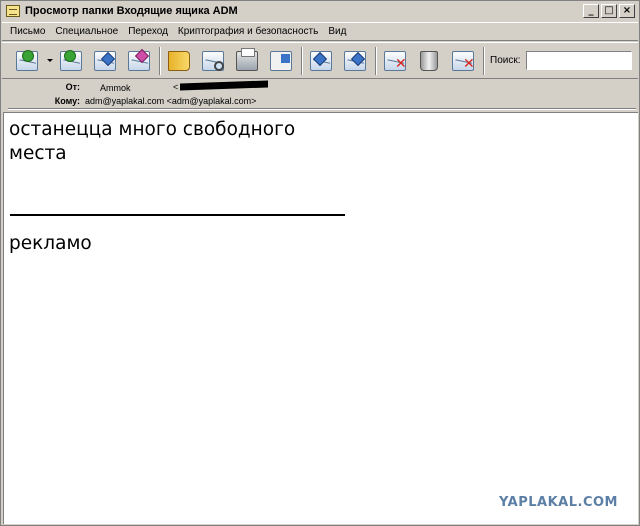  I want to click on view-button, so click(281, 61).